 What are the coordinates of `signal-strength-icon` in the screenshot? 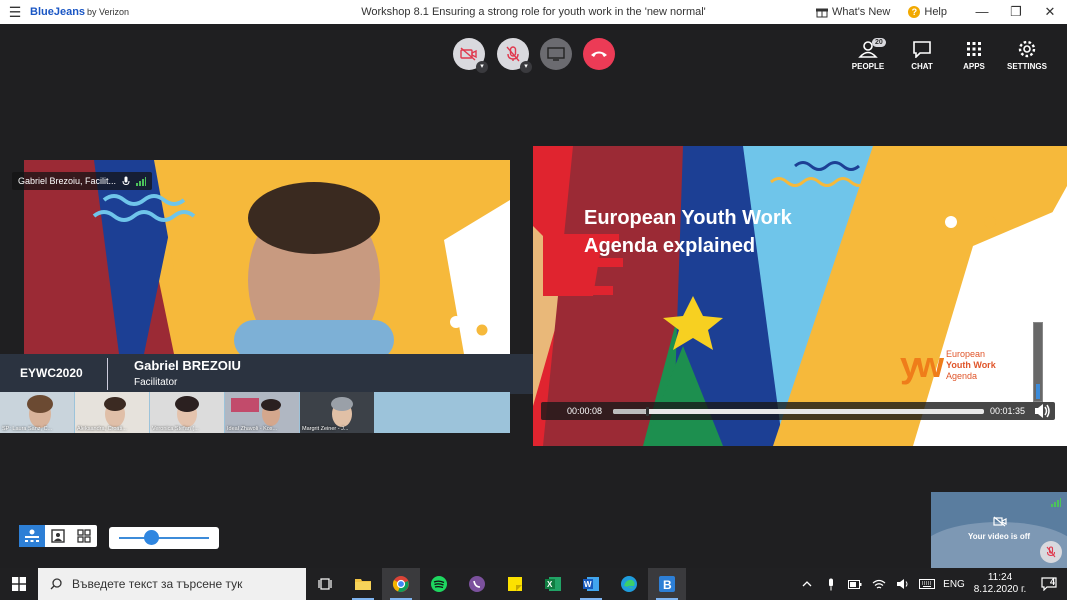 It's located at (141, 181).